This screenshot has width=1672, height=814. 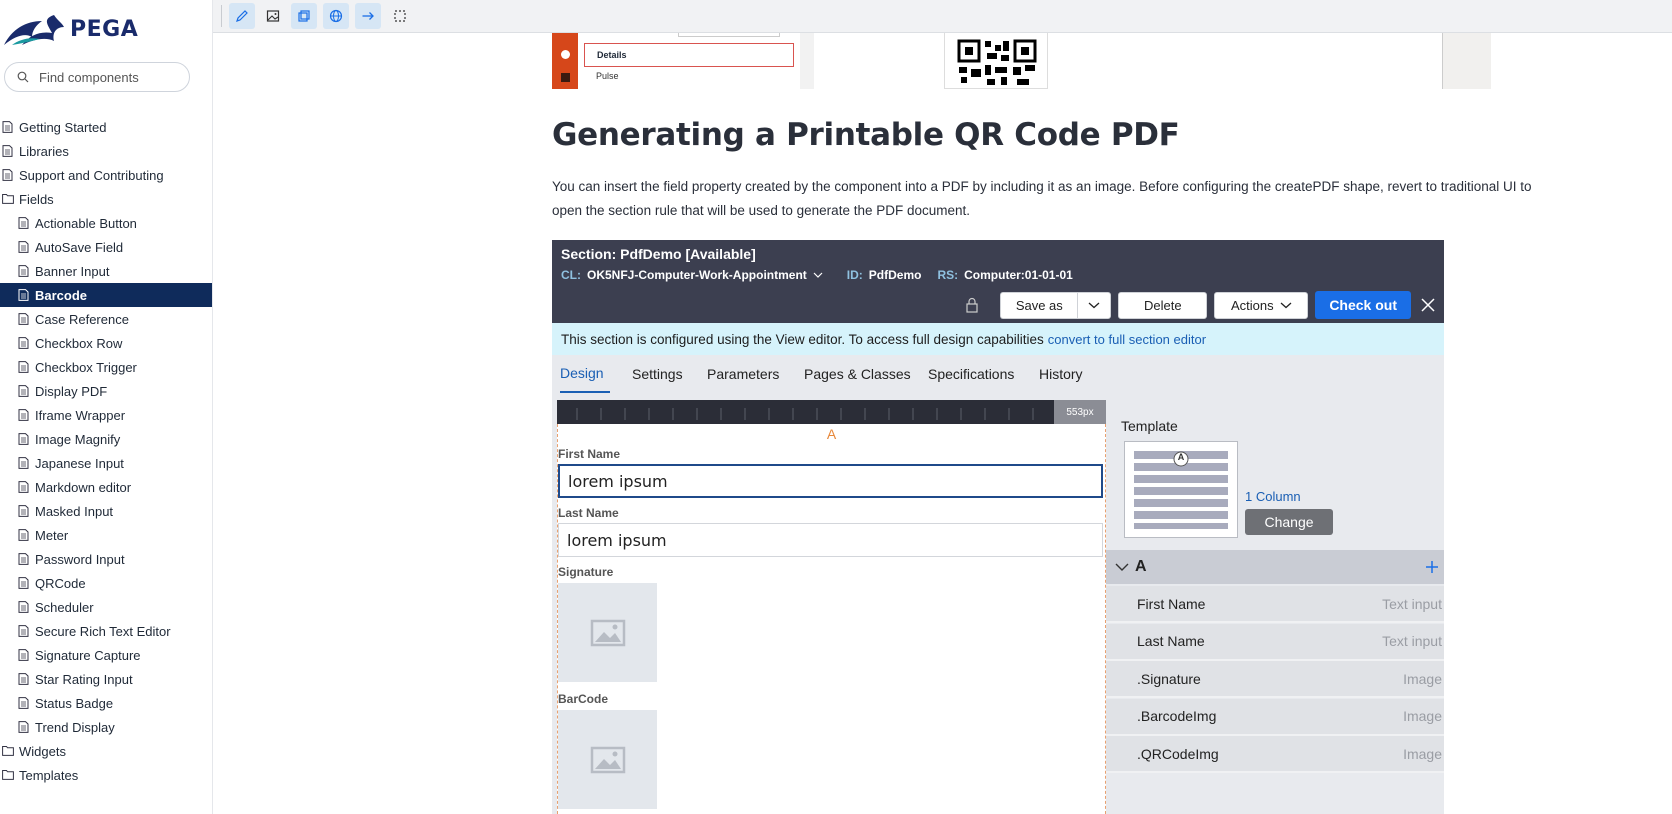 I want to click on convert-editor-link: convert to full section editor, so click(x=1127, y=339).